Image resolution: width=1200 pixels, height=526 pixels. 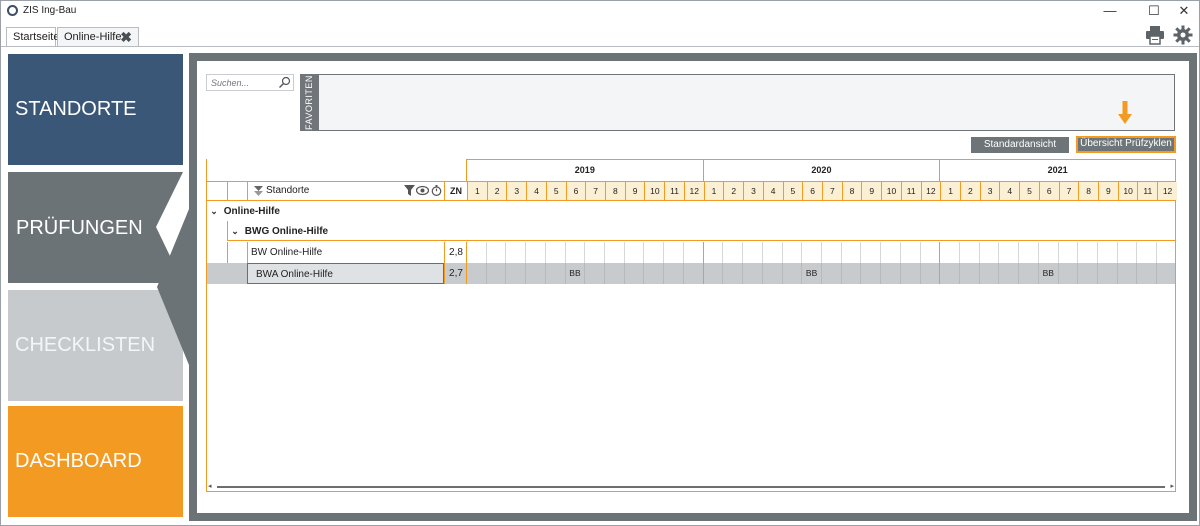 What do you see at coordinates (241, 82) in the screenshot?
I see `search-input` at bounding box center [241, 82].